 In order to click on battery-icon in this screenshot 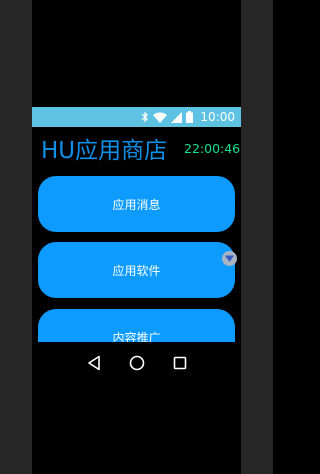, I will do `click(190, 117)`.